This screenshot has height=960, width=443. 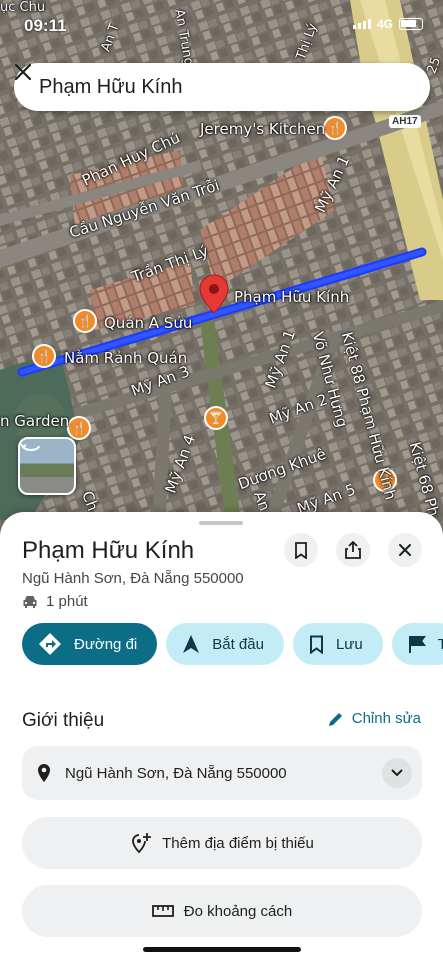 I want to click on map-label: n Garden, so click(x=35, y=421).